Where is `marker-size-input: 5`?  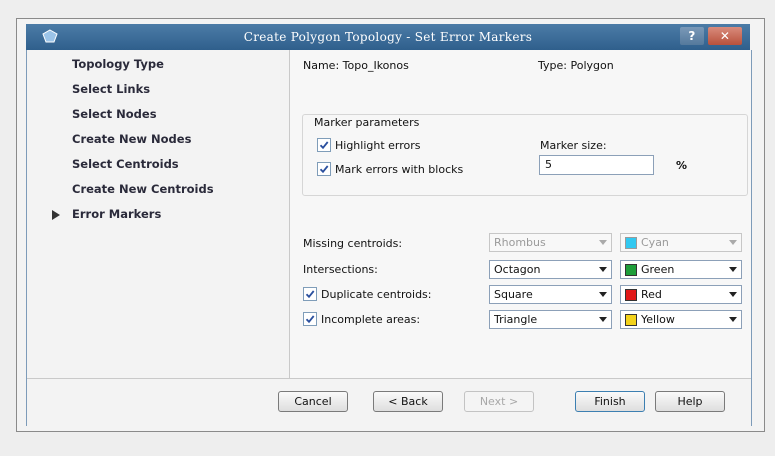
marker-size-input: 5 is located at coordinates (596, 165).